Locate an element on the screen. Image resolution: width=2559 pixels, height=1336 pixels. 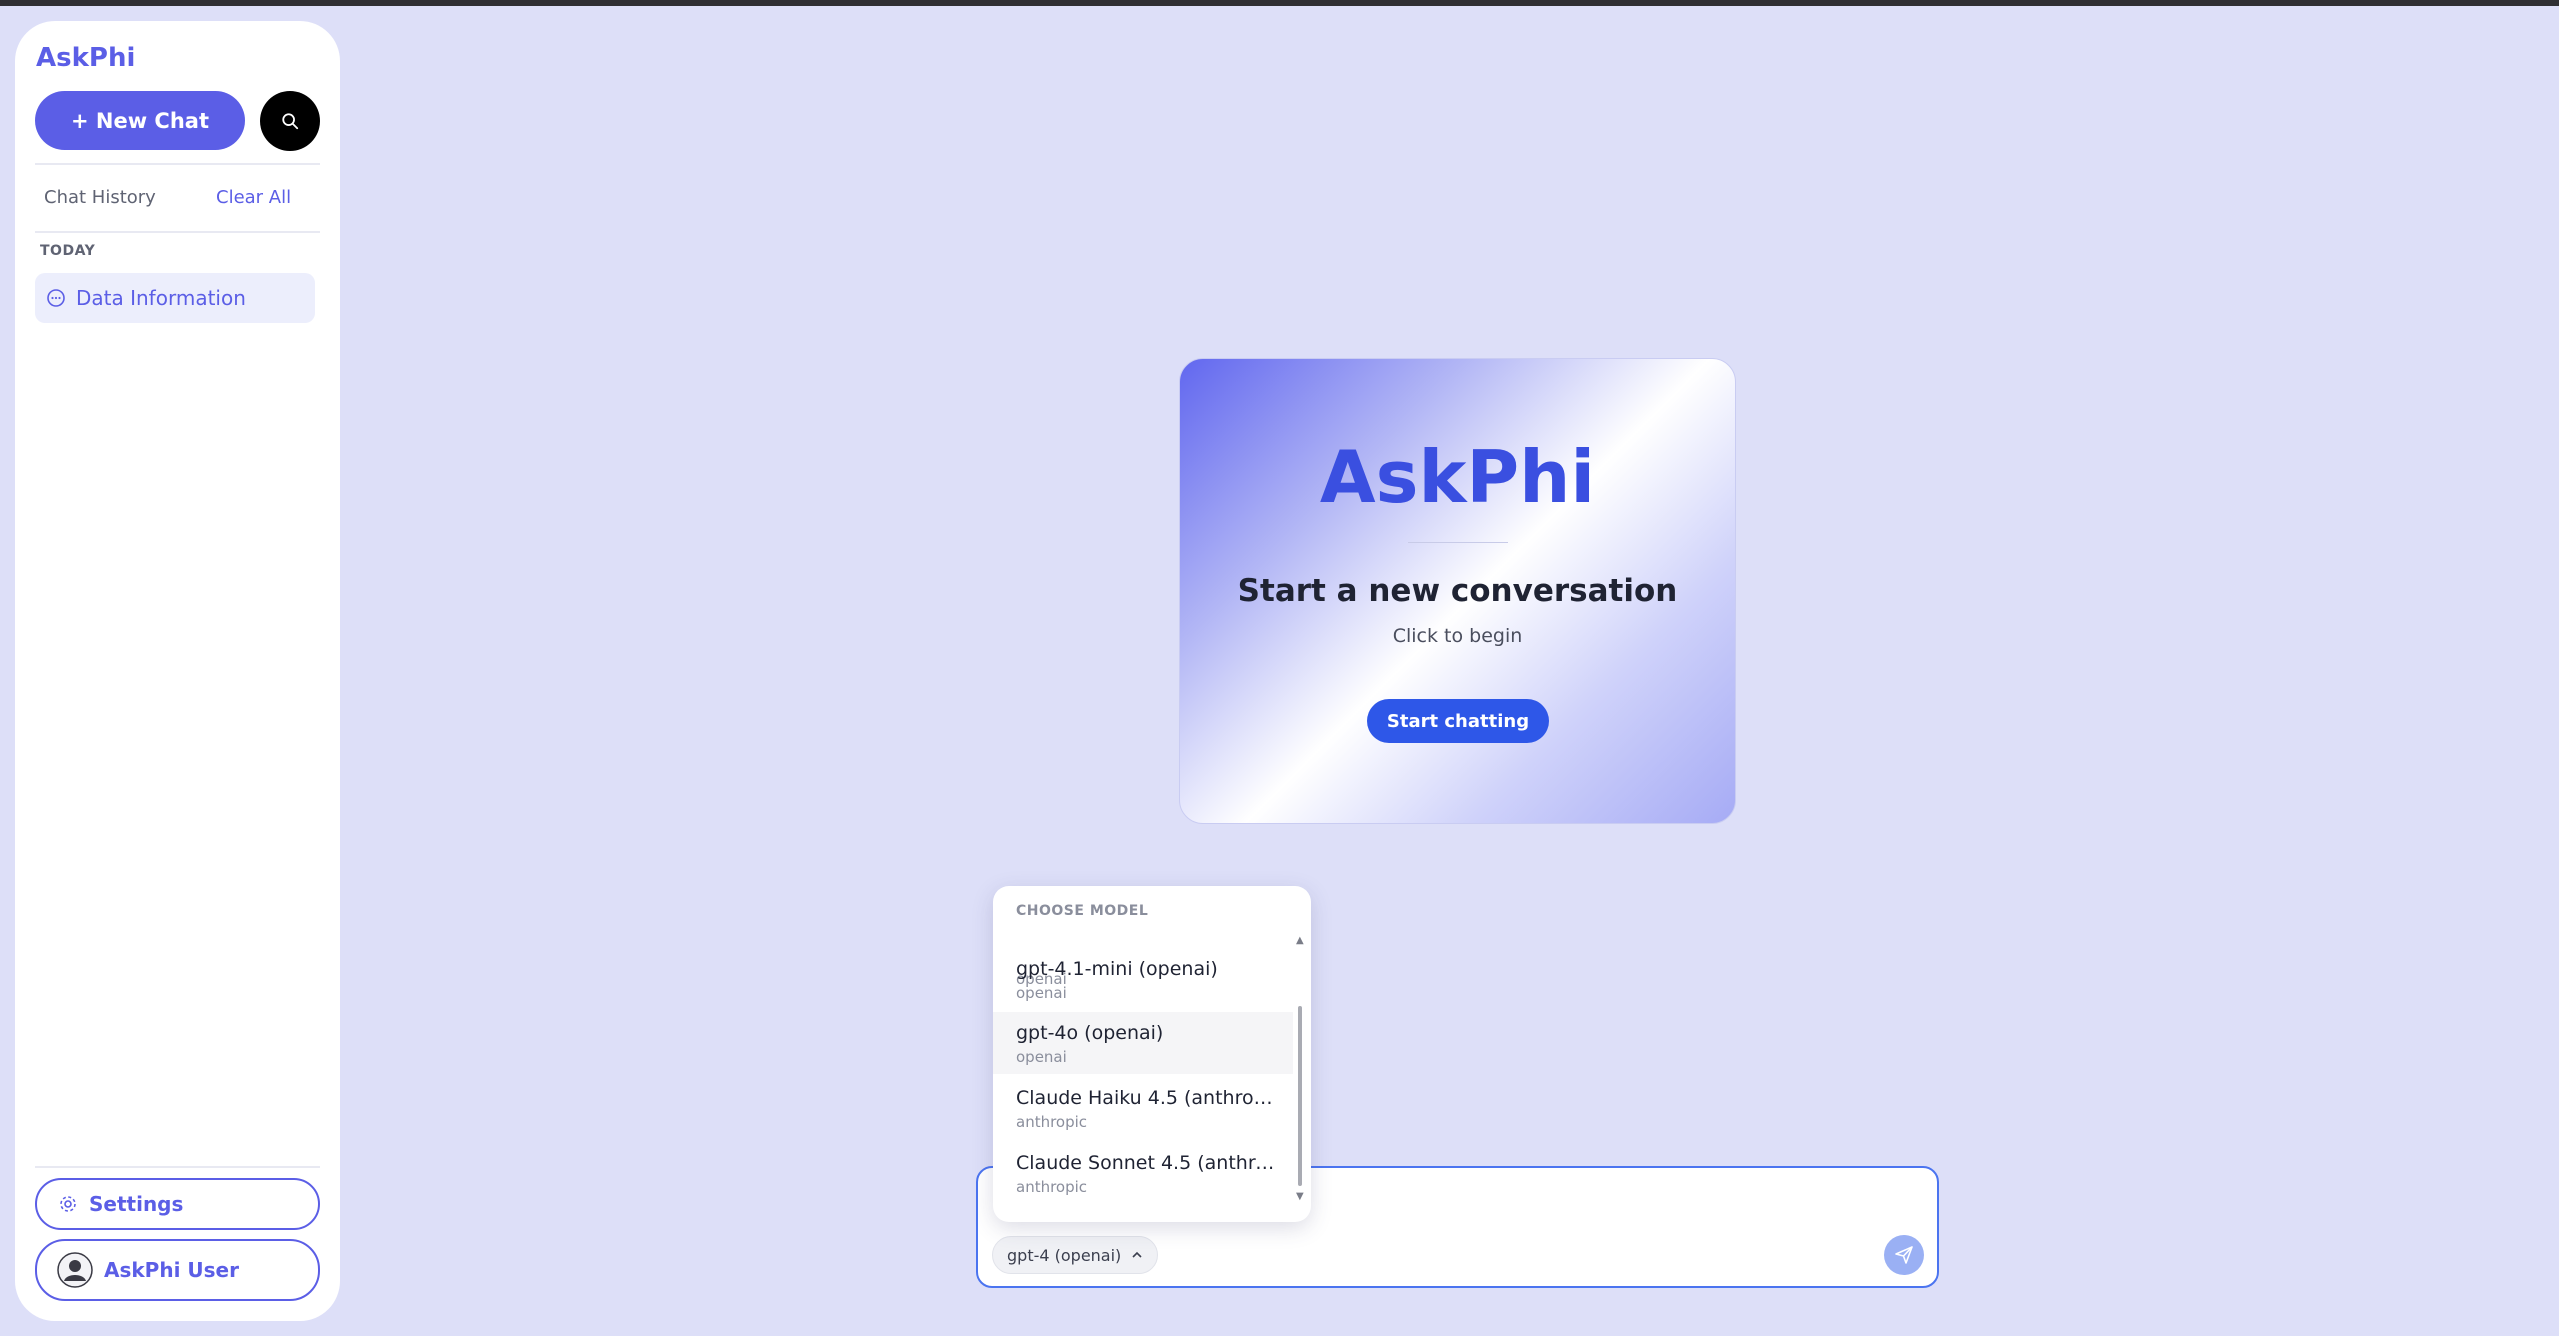
avatar is located at coordinates (75, 1270).